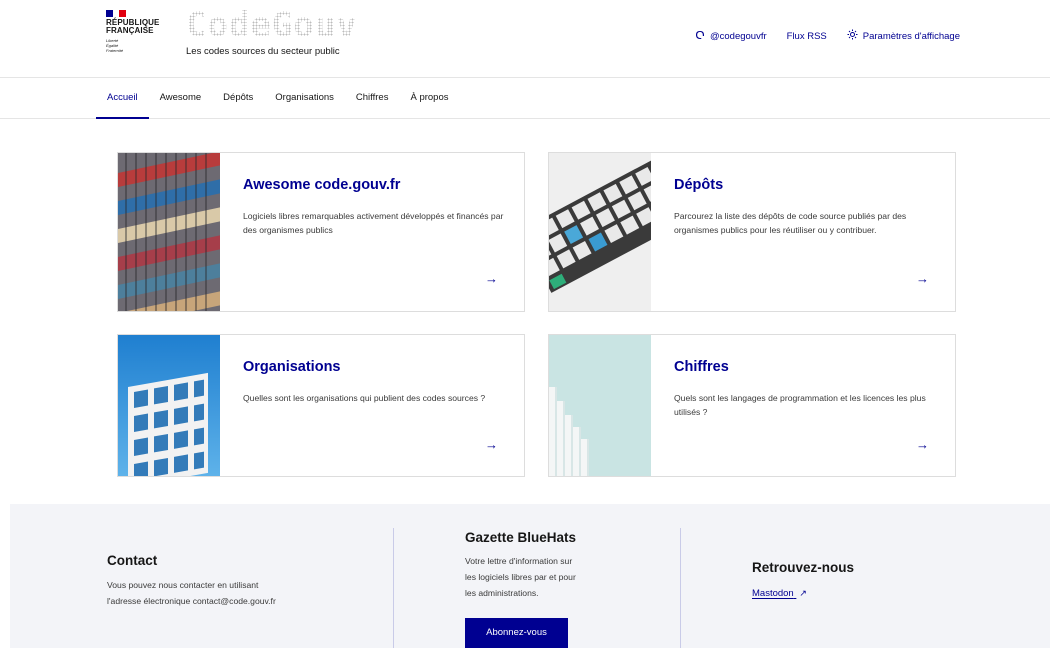  Describe the element at coordinates (169, 405) in the screenshot. I see `card-image-building` at that location.